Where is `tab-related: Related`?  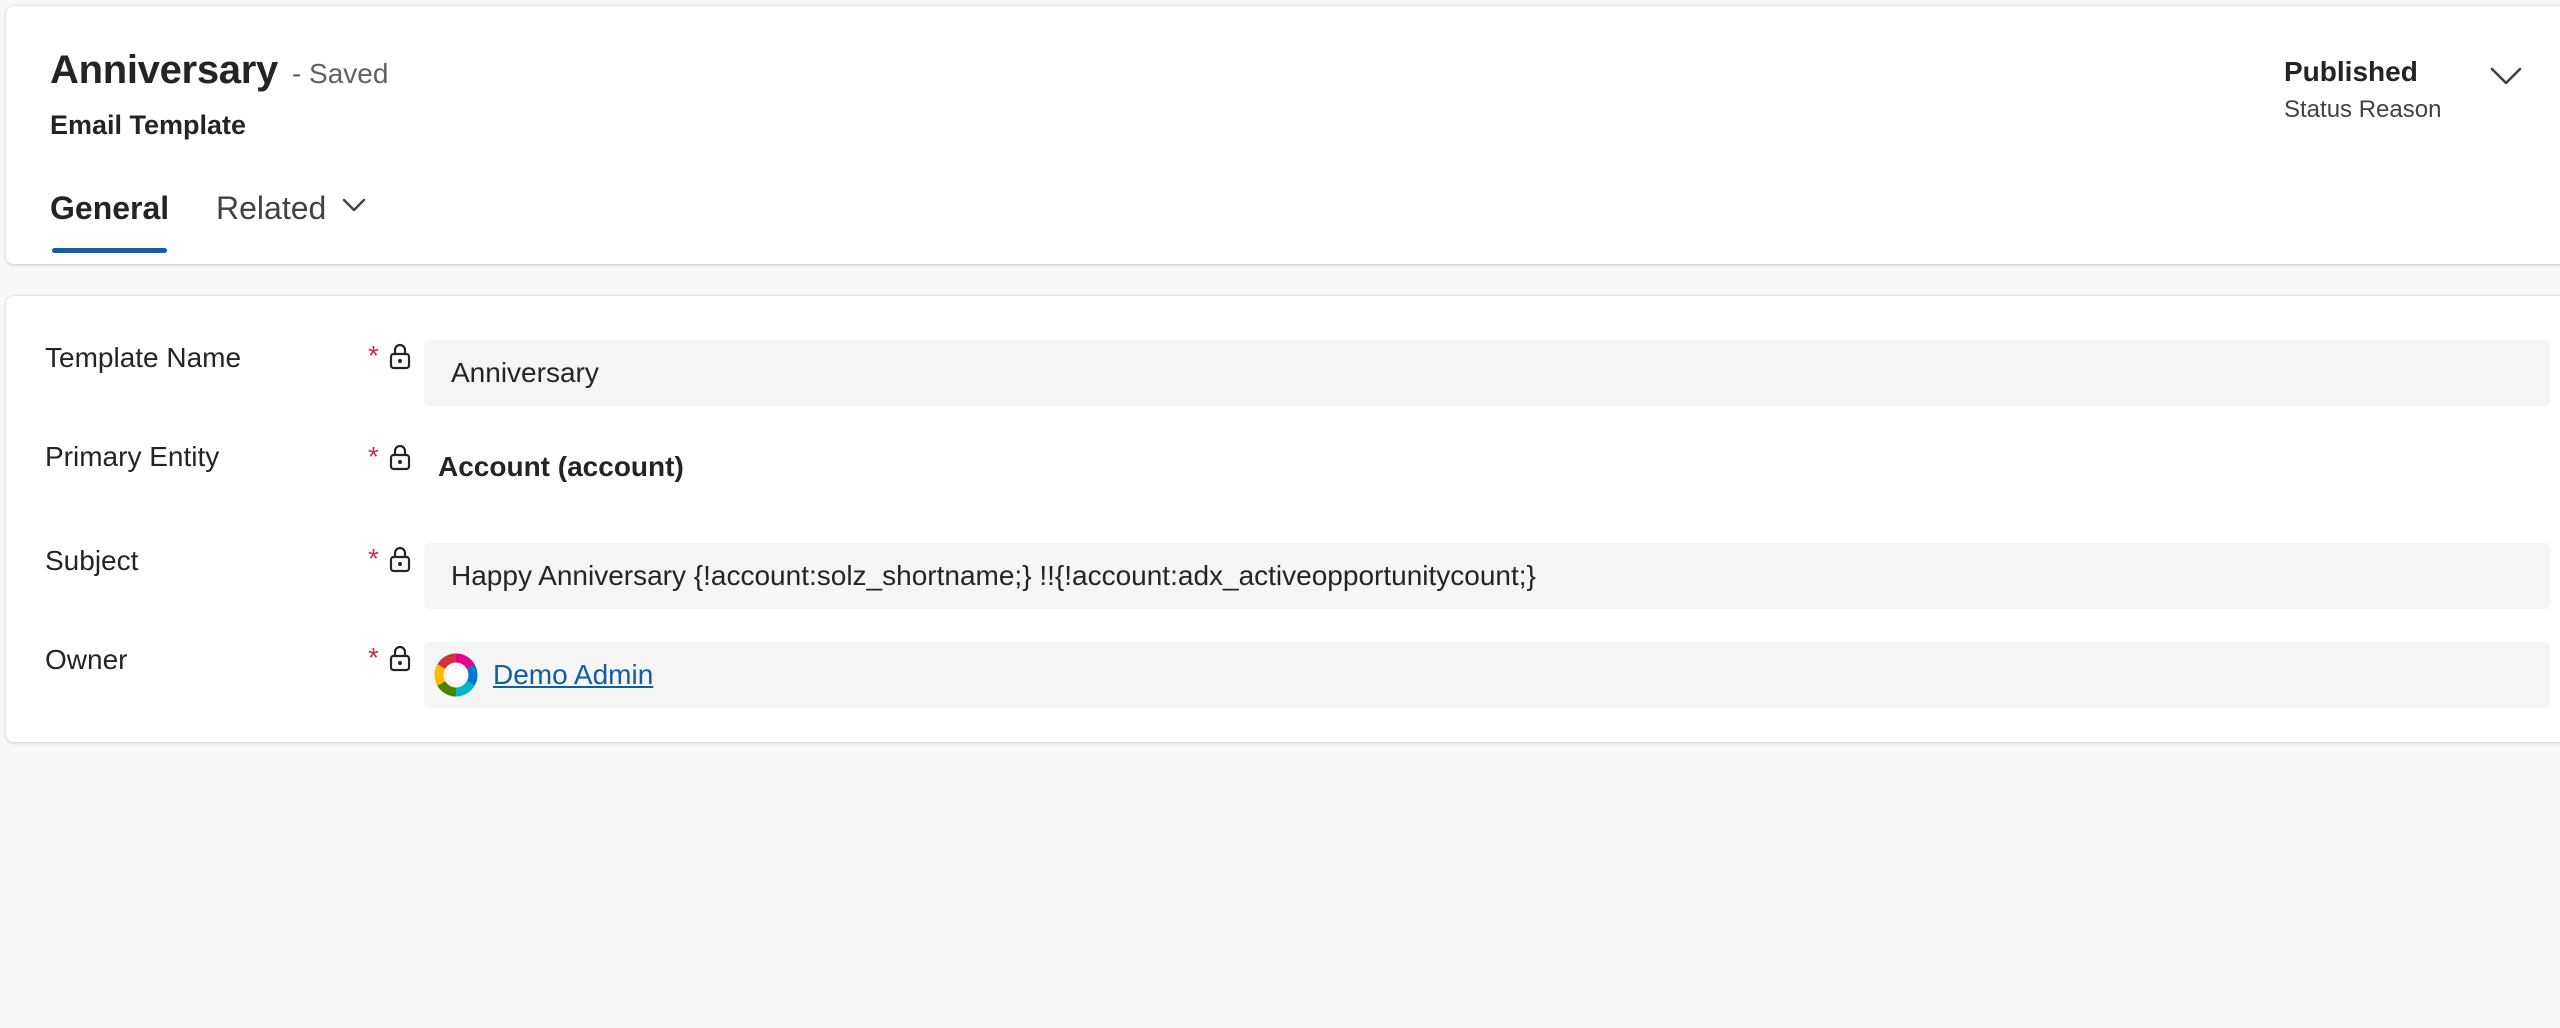
tab-related: Related is located at coordinates (291, 225).